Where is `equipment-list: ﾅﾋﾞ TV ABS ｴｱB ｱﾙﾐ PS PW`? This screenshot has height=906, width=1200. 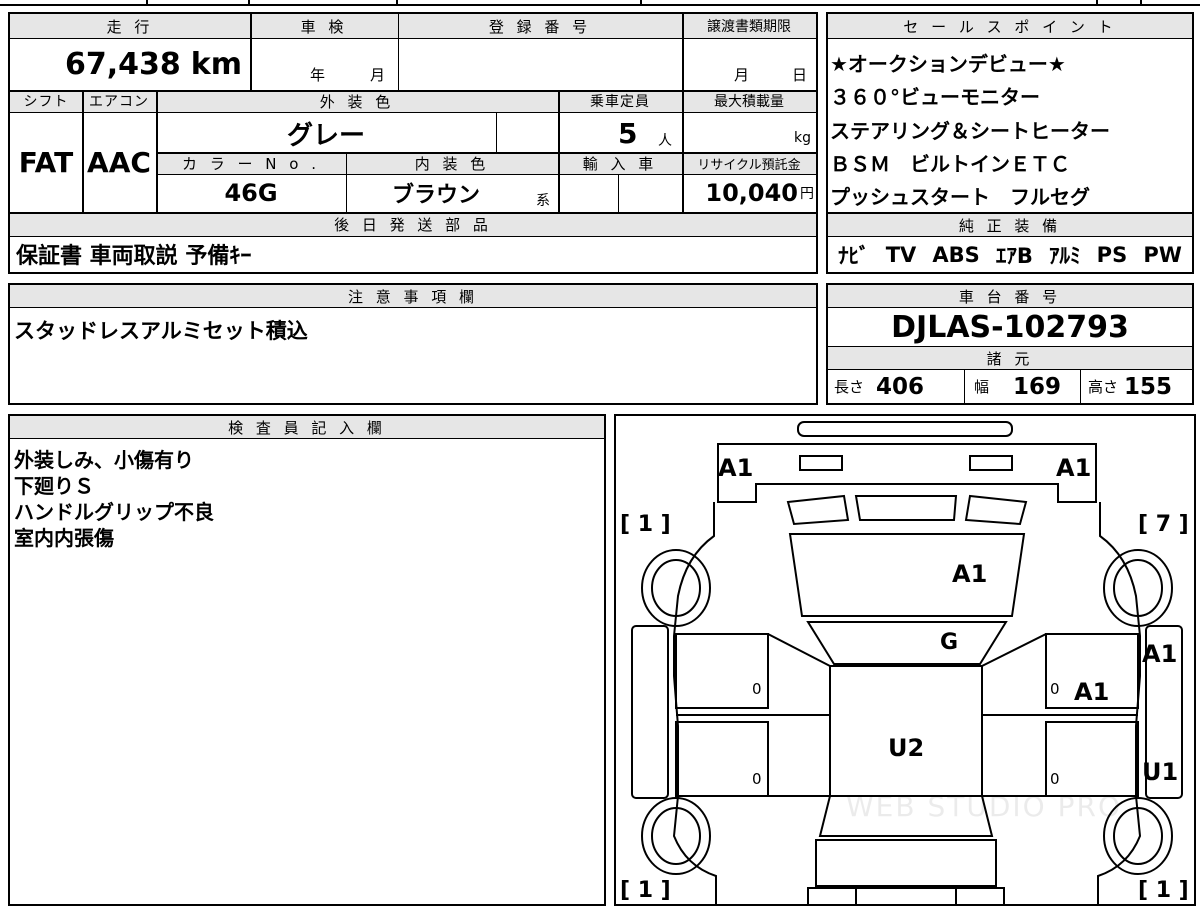
equipment-list: ﾅﾋﾞ TV ABS ｴｱB ｱﾙﾐ PS PW is located at coordinates (1010, 255).